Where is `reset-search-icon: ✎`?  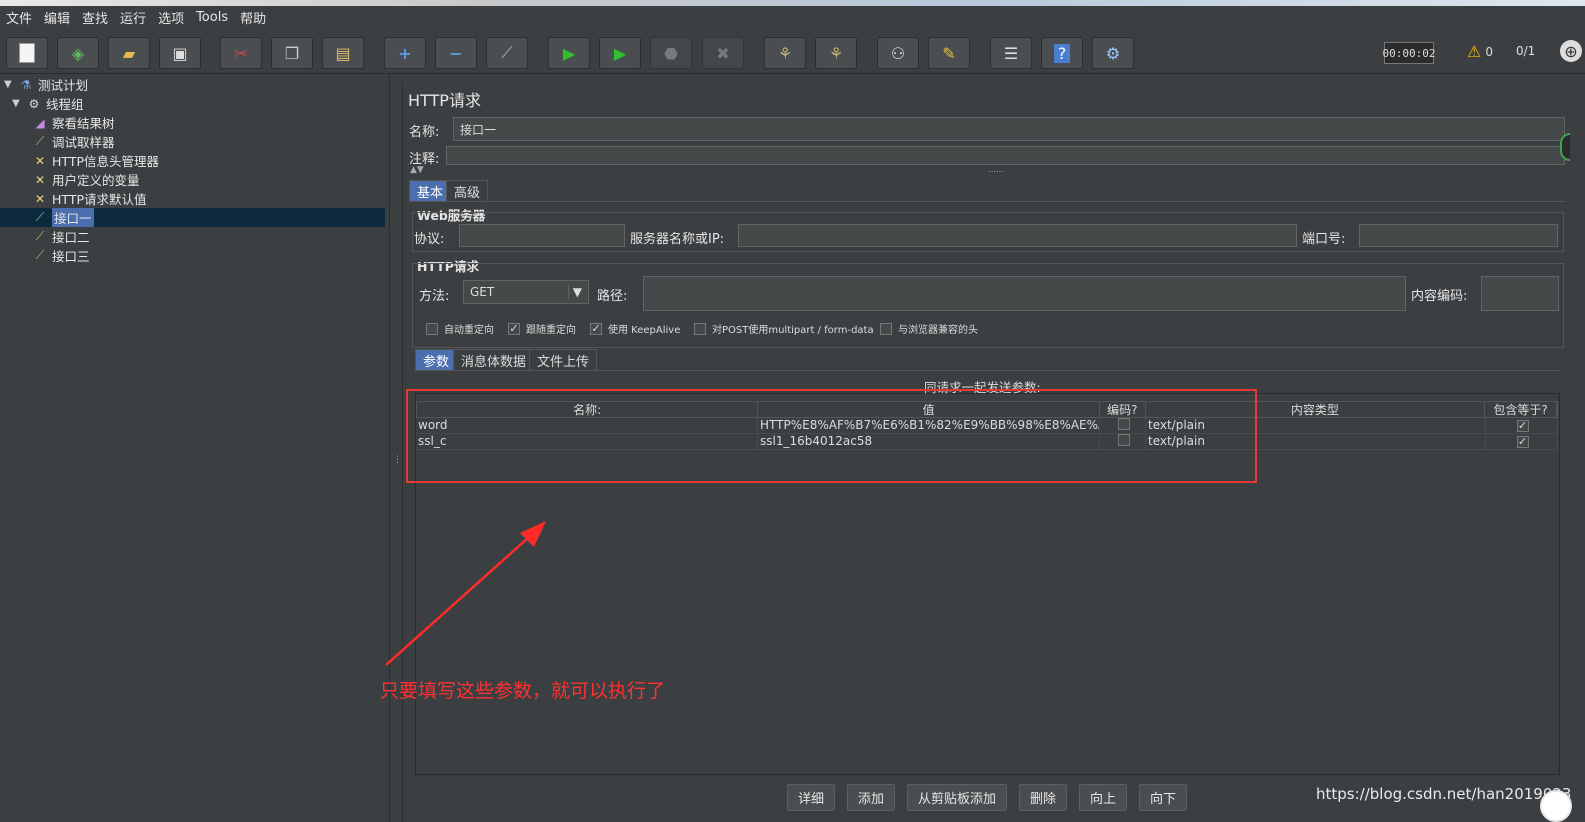 reset-search-icon: ✎ is located at coordinates (949, 53).